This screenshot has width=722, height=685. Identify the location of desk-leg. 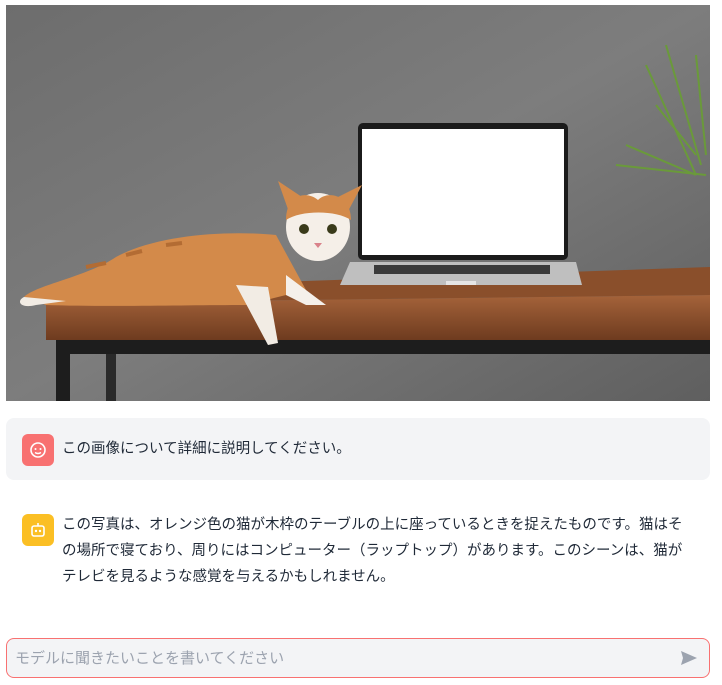
(63, 370).